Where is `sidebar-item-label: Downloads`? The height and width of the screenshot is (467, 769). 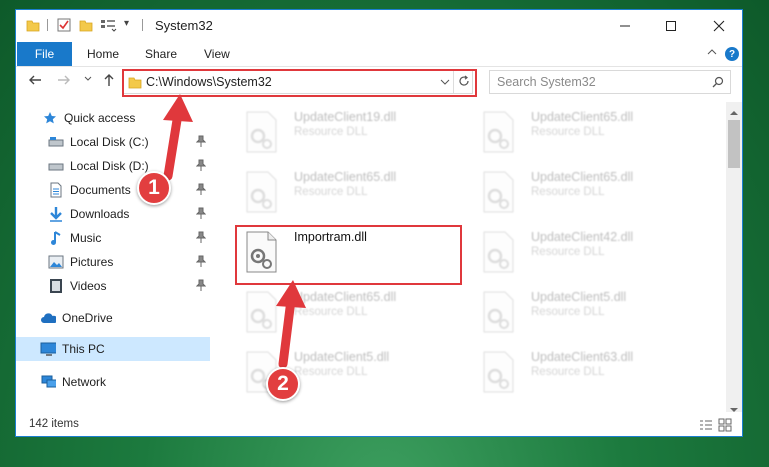
sidebar-item-label: Downloads is located at coordinates (100, 214).